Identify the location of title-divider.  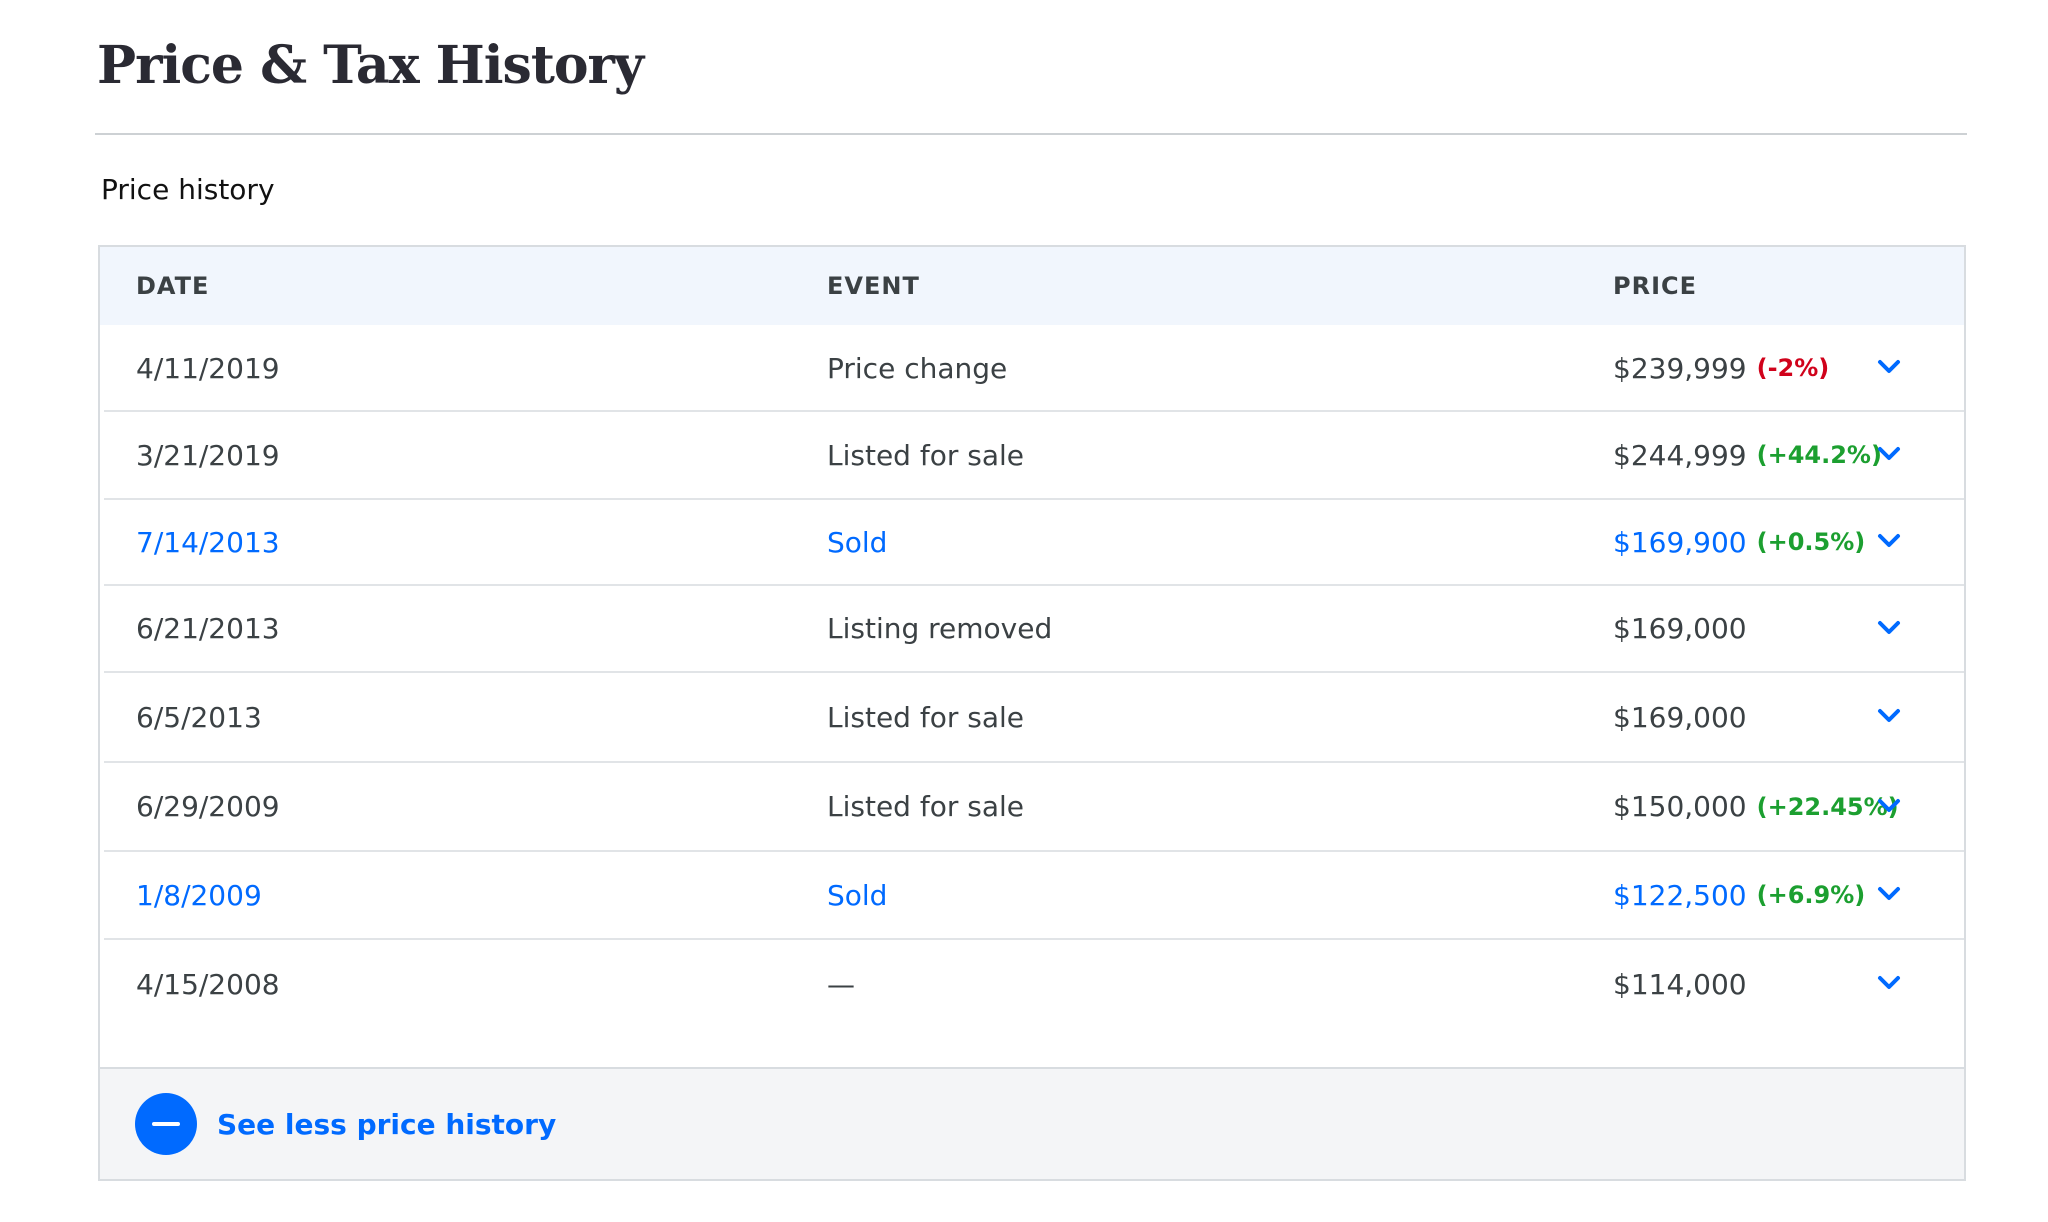
(1031, 134).